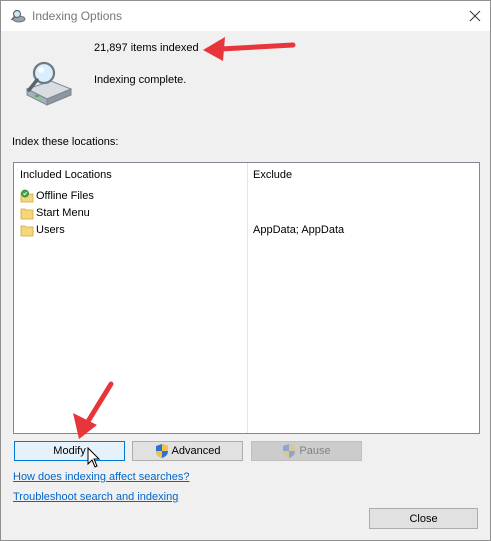  I want to click on column-header-exclude: Exclude, so click(272, 175).